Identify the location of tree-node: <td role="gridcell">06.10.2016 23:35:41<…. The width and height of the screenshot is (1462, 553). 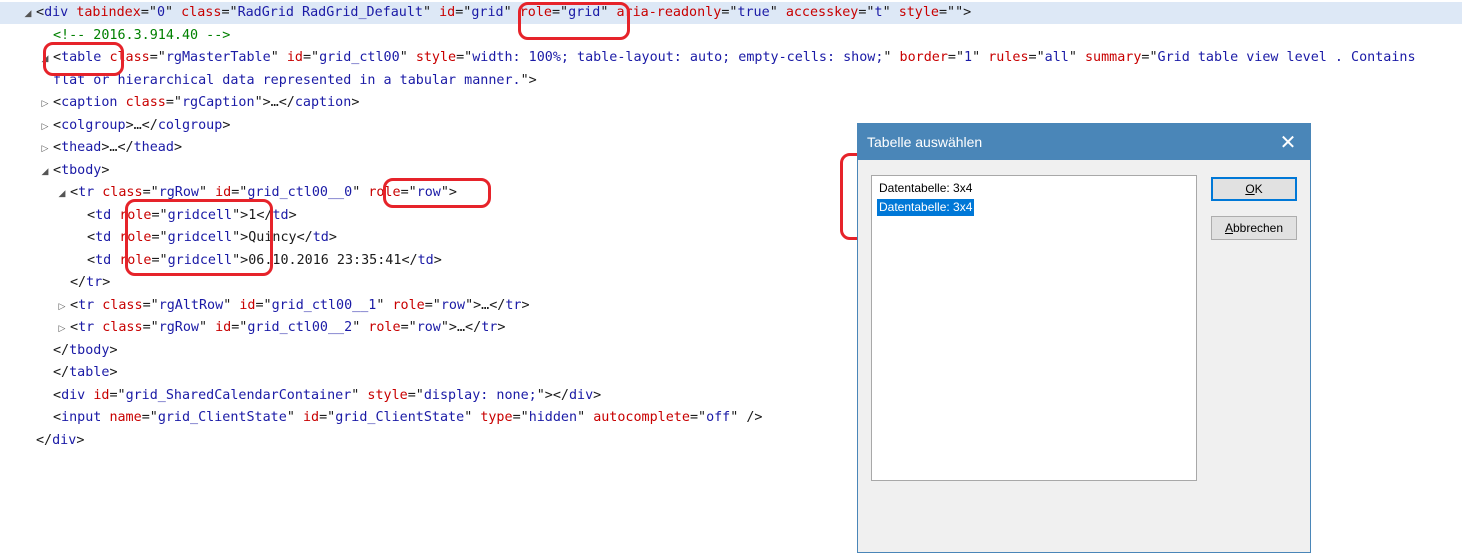
(221, 261).